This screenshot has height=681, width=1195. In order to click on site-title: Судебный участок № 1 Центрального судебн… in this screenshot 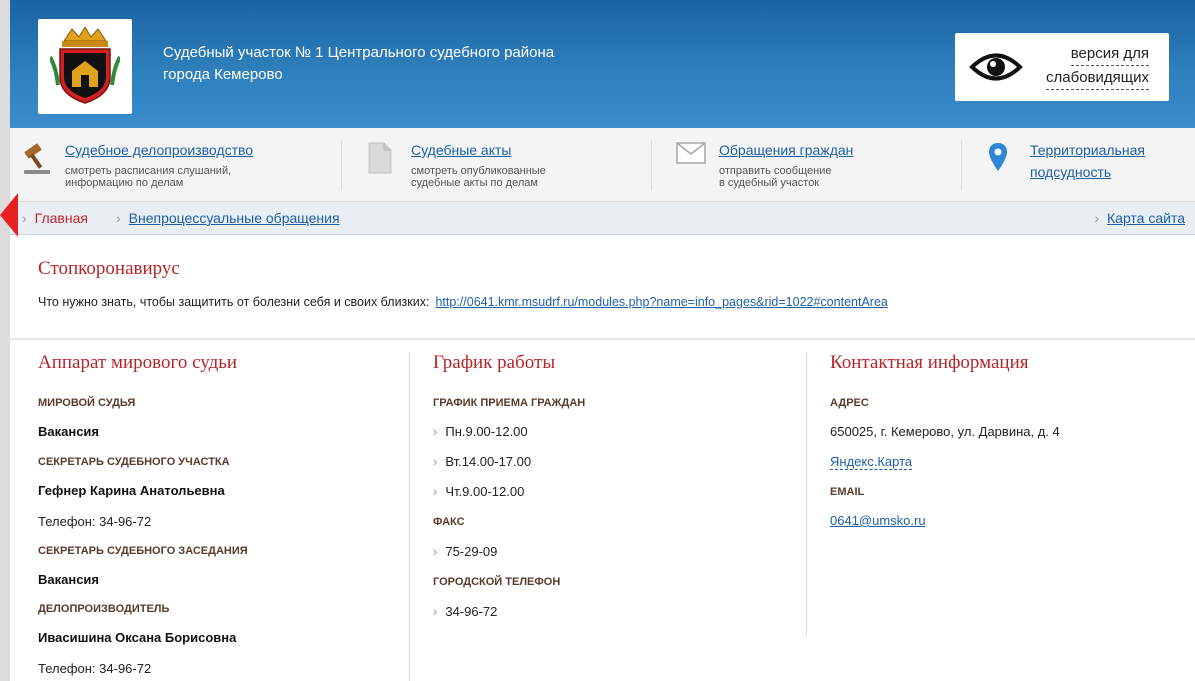, I will do `click(423, 64)`.